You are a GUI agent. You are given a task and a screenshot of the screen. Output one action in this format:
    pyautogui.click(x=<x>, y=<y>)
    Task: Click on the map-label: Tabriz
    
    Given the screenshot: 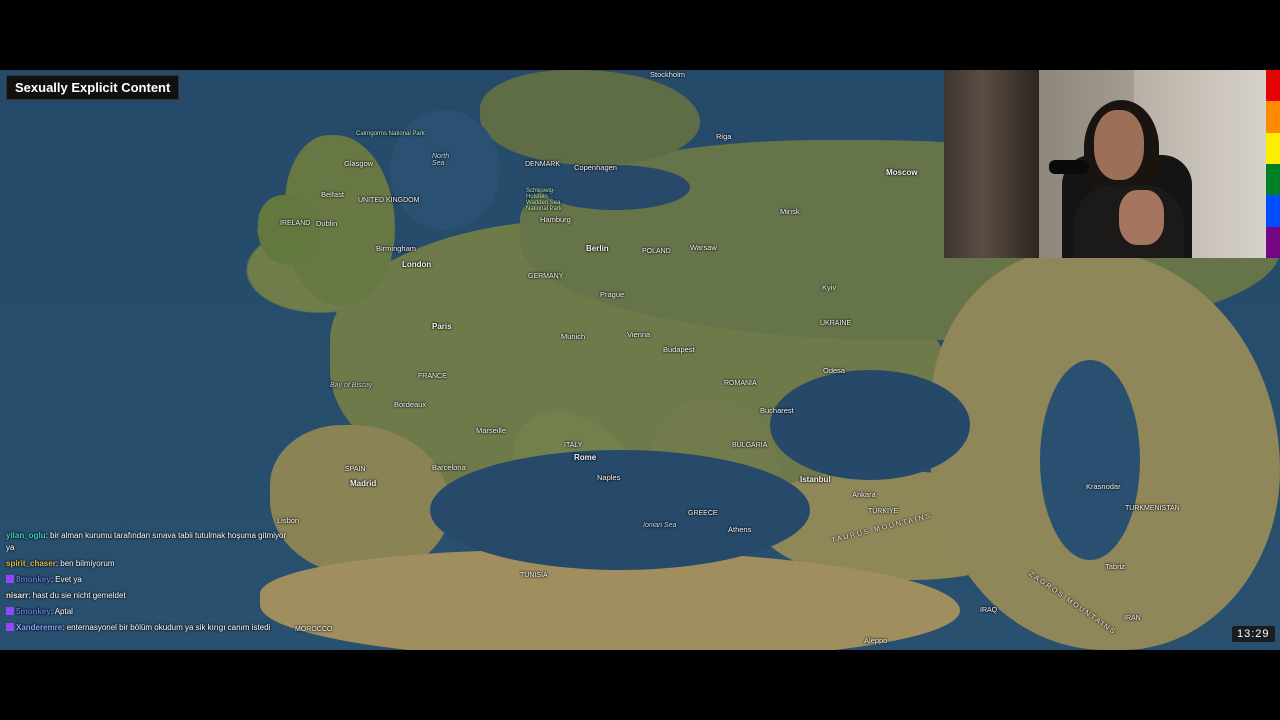 What is the action you would take?
    pyautogui.click(x=1115, y=566)
    